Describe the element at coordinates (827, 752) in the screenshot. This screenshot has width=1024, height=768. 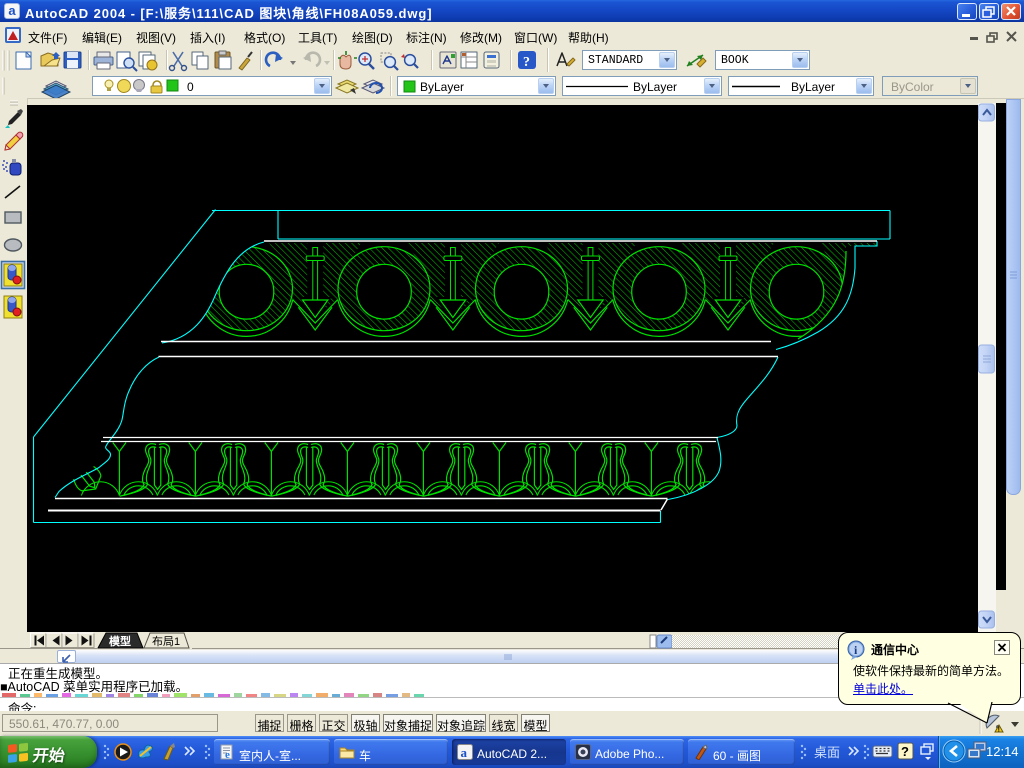
I see `svg-text: 桌面` at that location.